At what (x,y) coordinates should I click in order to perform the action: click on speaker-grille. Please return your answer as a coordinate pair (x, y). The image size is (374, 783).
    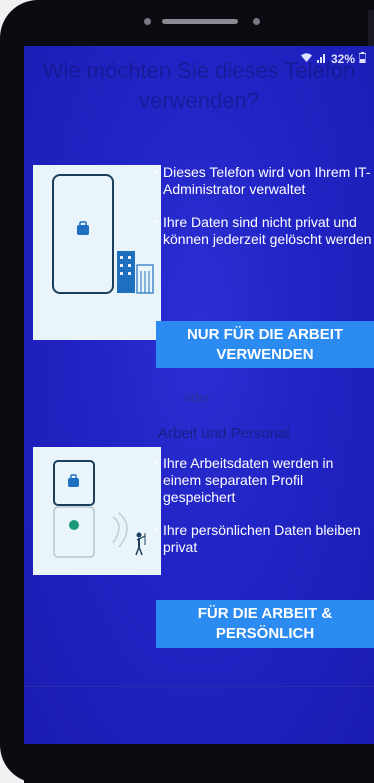
    Looking at the image, I should click on (200, 21).